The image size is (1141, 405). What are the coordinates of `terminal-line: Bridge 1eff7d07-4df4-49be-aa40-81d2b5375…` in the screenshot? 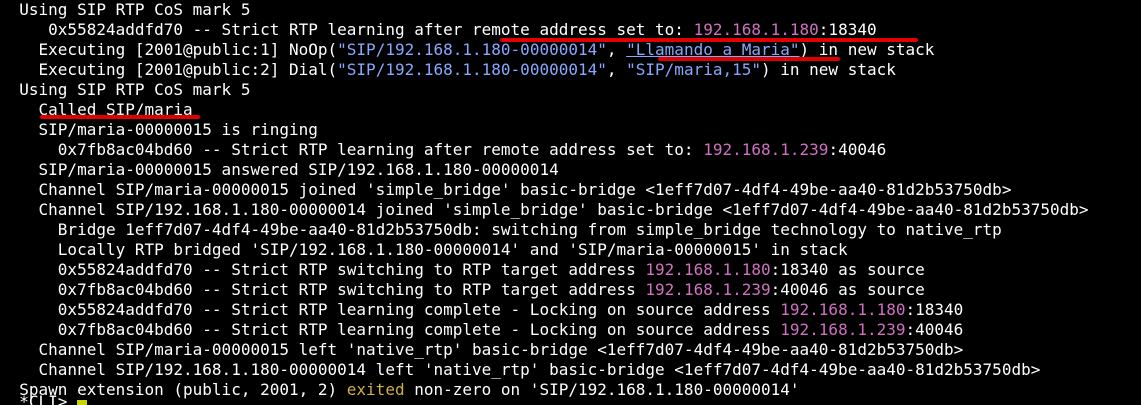 It's located at (570, 230).